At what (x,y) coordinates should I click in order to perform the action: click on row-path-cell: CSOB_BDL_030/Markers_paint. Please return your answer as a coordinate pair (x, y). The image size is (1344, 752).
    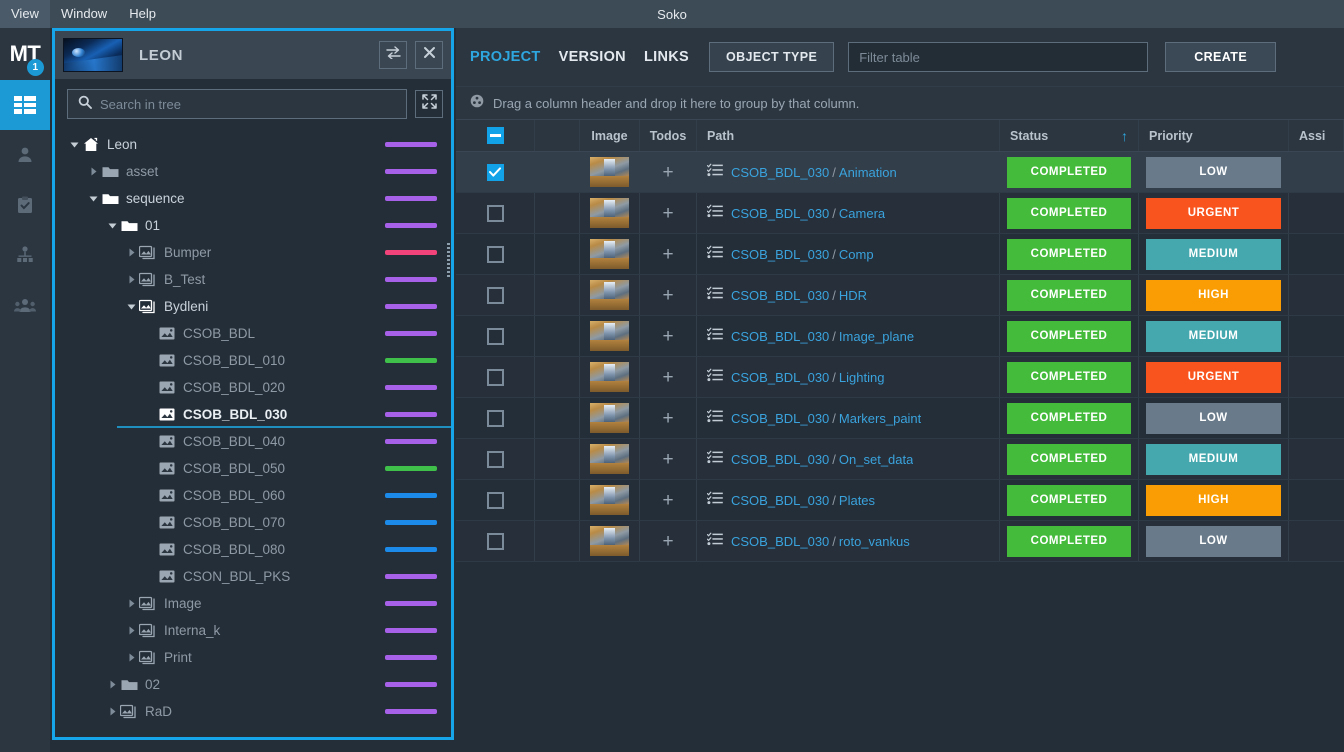
    Looking at the image, I should click on (848, 418).